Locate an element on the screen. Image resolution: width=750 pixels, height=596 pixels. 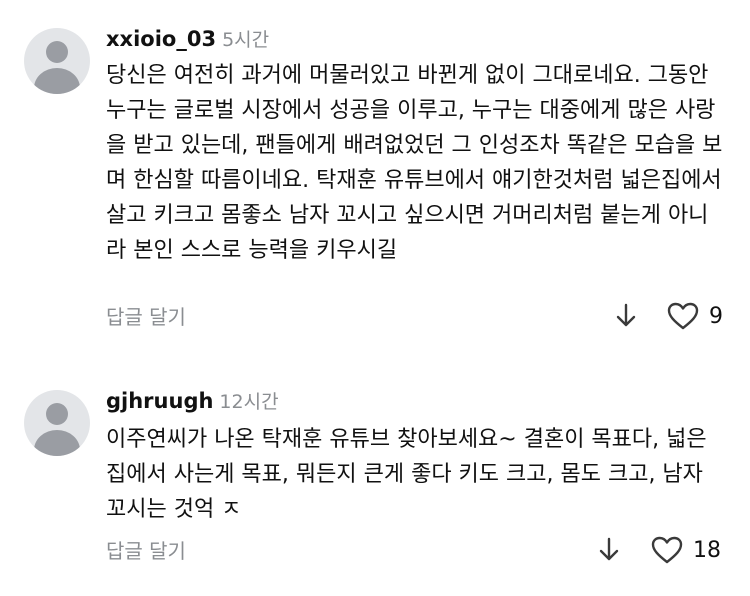
username: xxioio_03 is located at coordinates (161, 39).